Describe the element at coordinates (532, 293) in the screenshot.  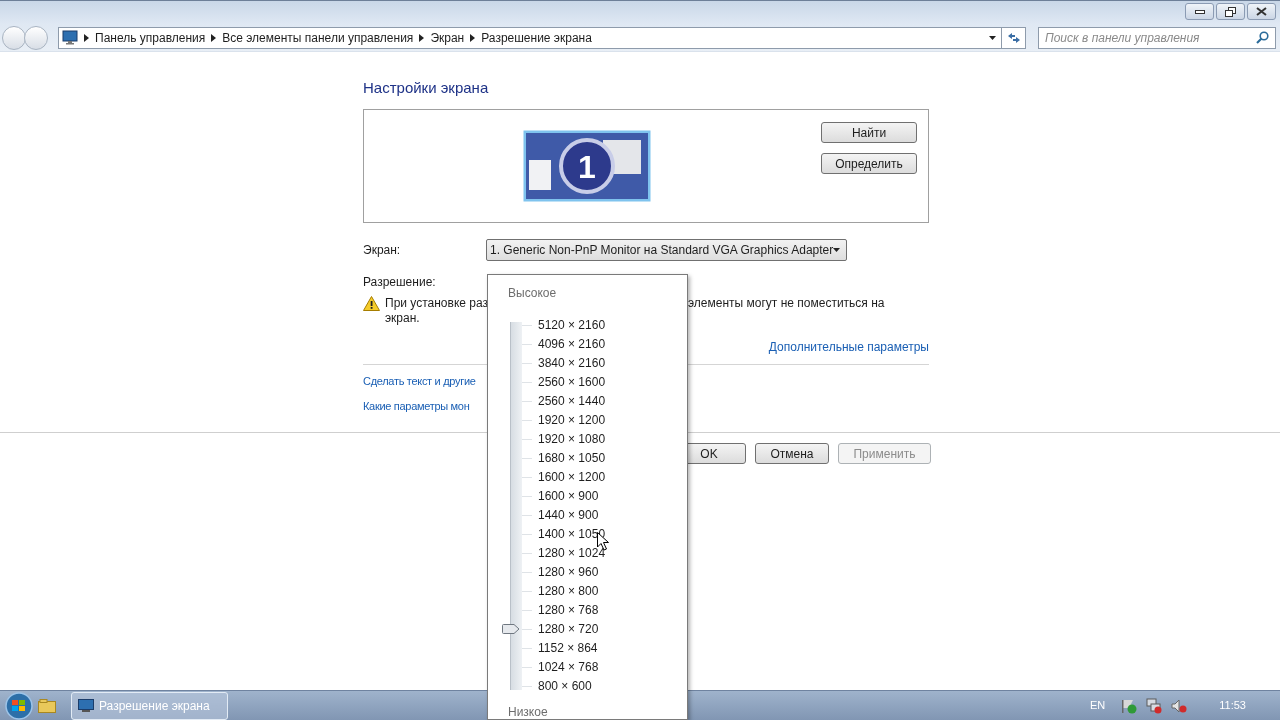
I see `scale-label: Высокое` at that location.